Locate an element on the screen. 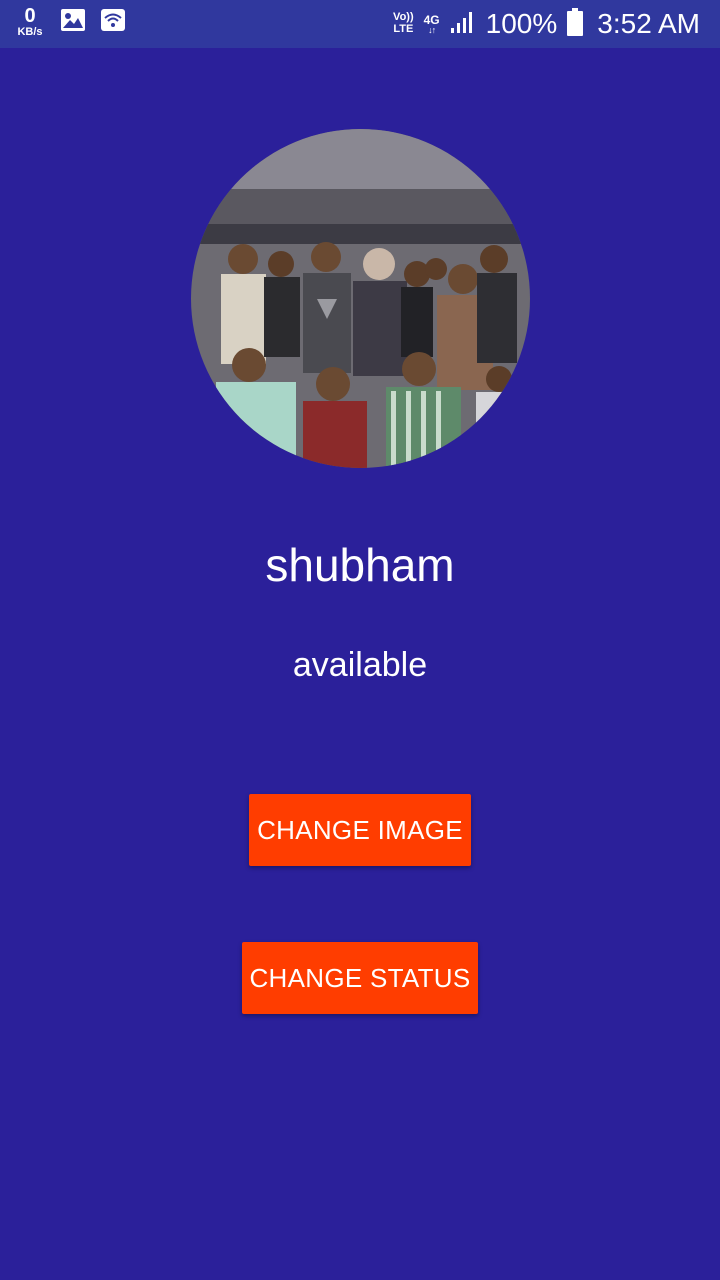  network-type-indicator: 4G ↓↑ is located at coordinates (432, 24).